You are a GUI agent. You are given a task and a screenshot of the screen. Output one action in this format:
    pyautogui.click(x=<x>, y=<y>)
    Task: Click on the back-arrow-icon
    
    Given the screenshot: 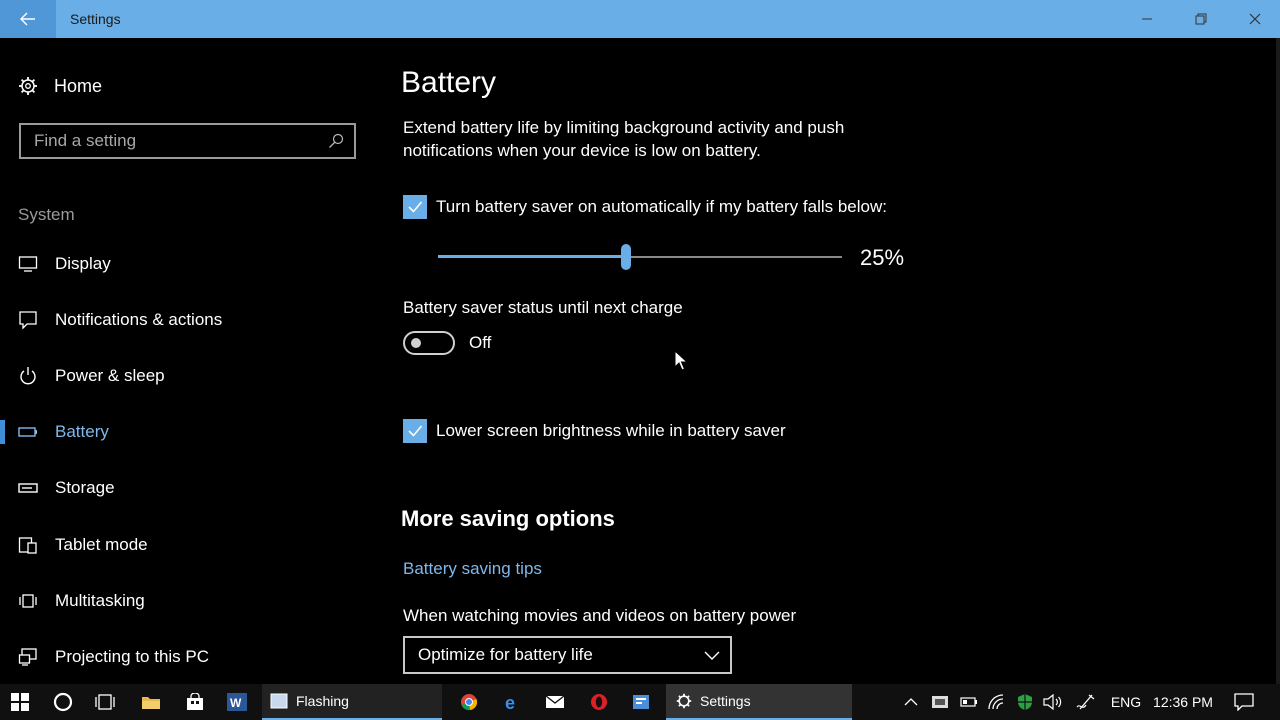 What is the action you would take?
    pyautogui.click(x=27, y=19)
    